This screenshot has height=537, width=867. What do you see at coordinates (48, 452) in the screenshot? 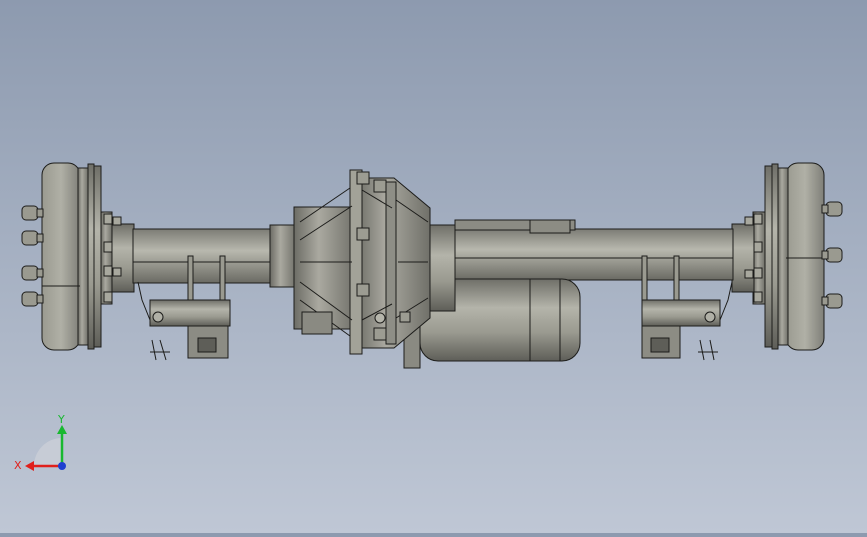
I see `triad-plane` at bounding box center [48, 452].